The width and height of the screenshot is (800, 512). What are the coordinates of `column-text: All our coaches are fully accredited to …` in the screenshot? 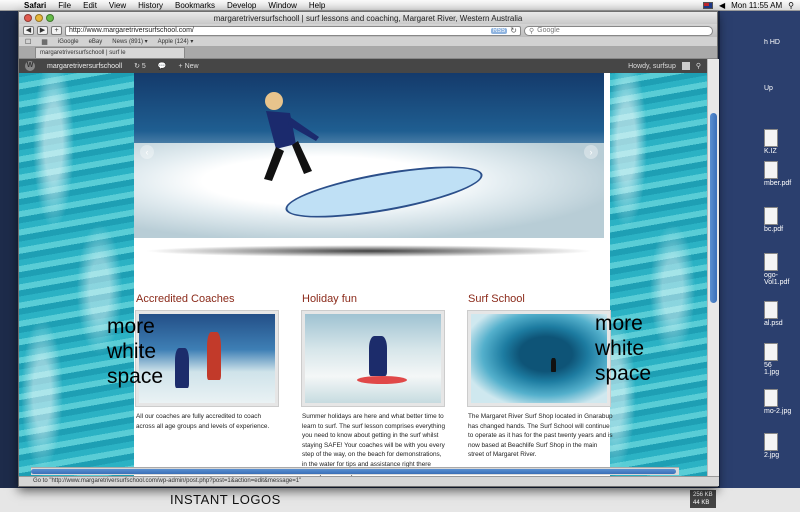 It's located at (203, 421).